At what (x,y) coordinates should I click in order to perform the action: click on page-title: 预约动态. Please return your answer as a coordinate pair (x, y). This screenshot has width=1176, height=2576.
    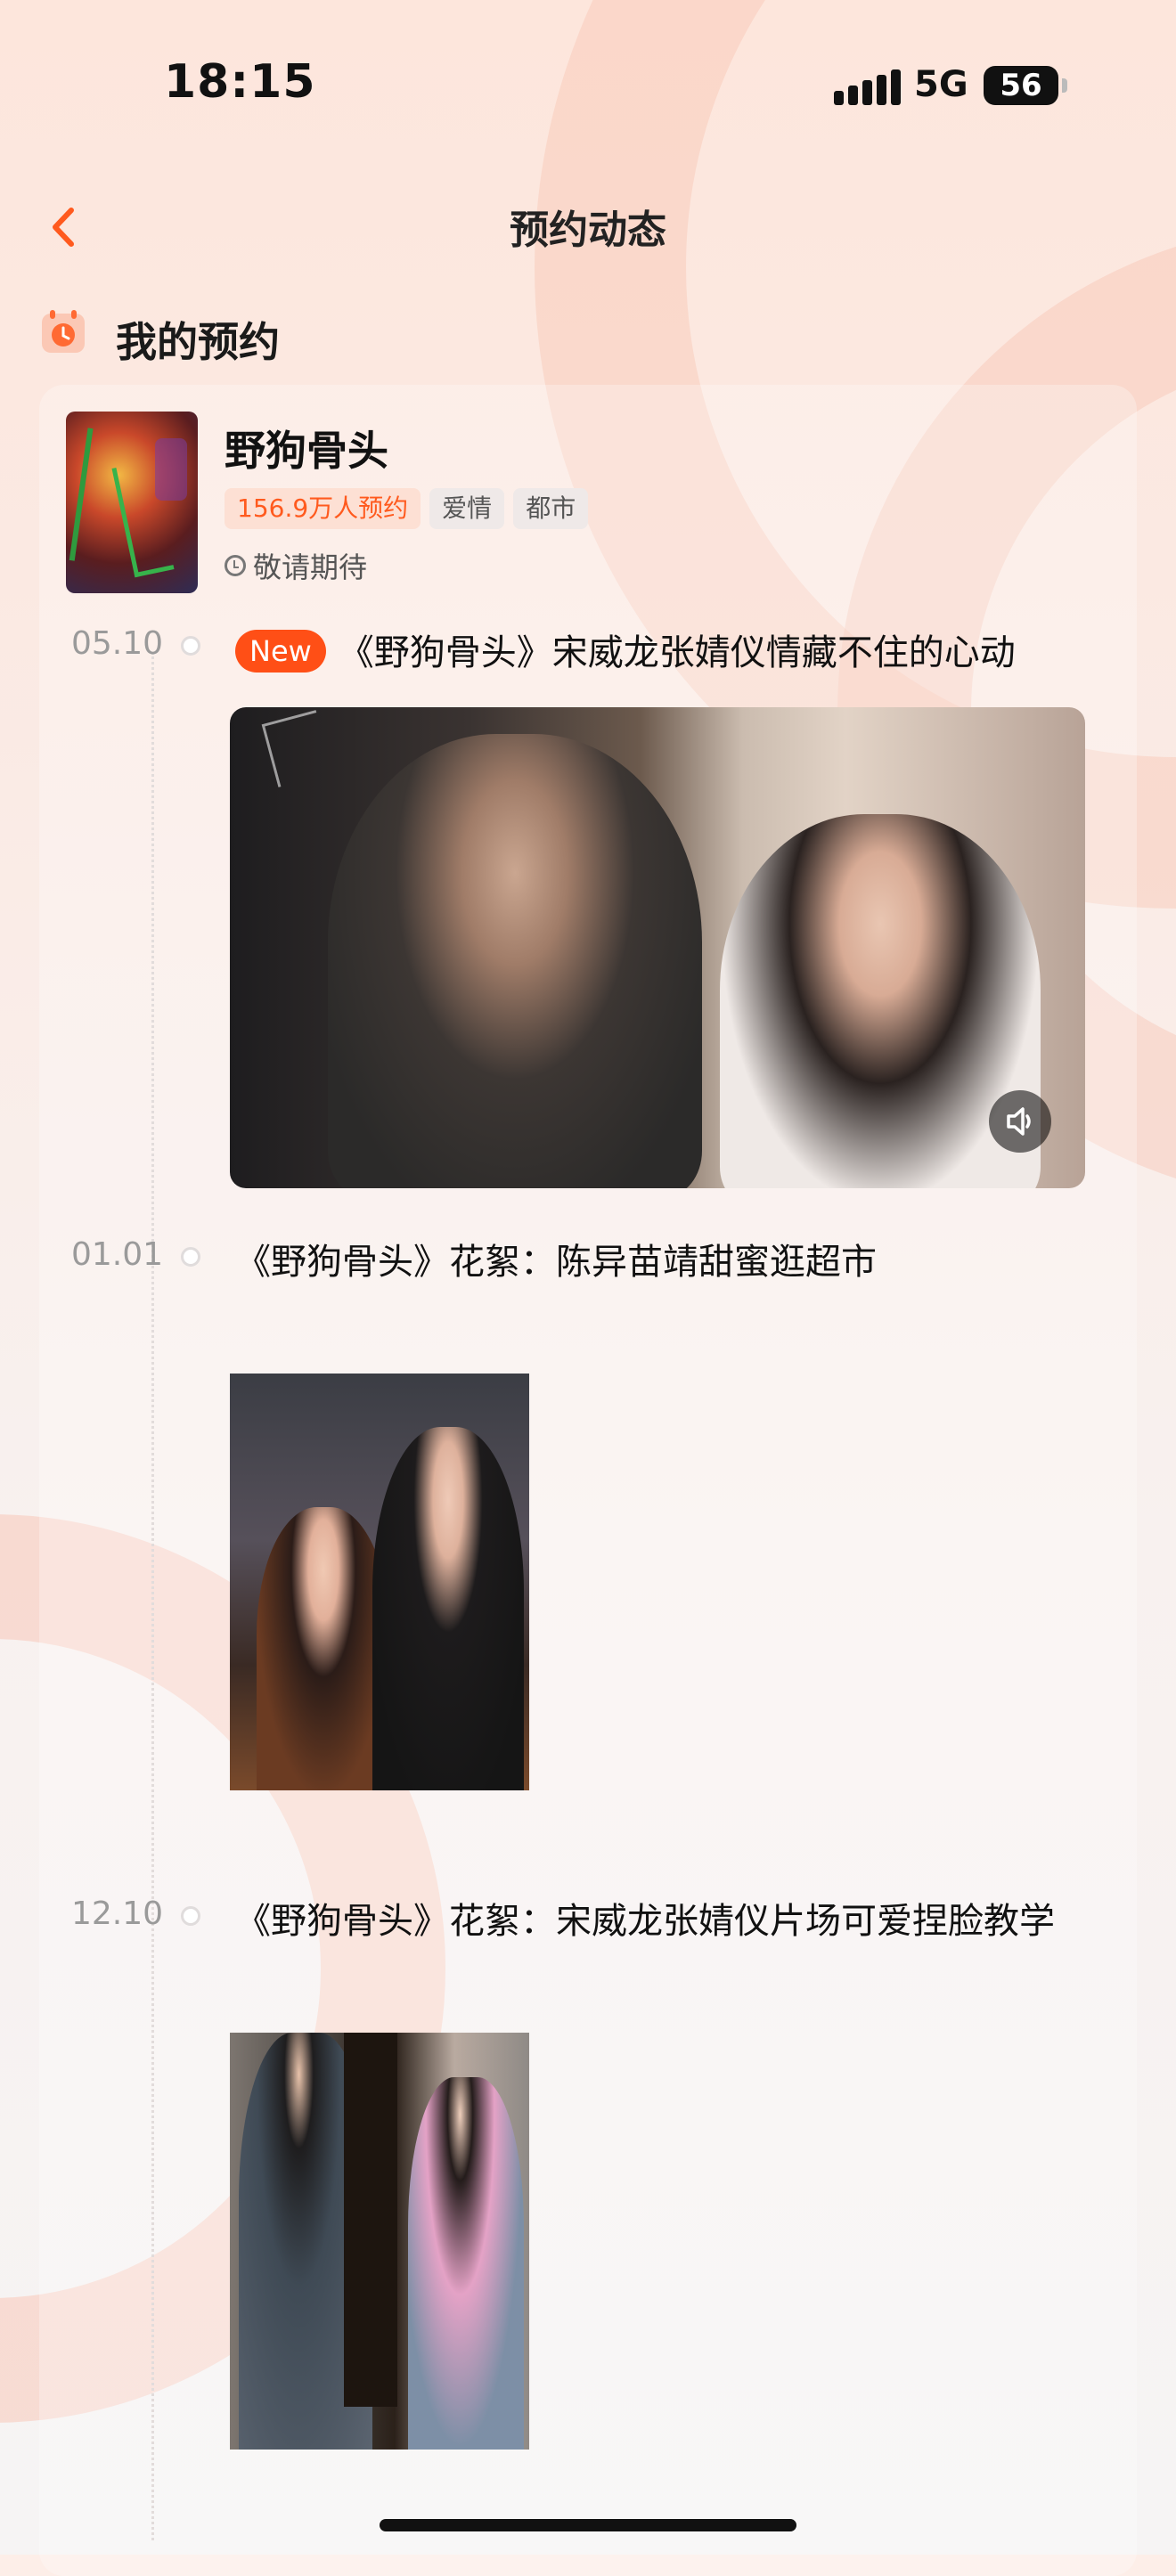
    Looking at the image, I should click on (588, 231).